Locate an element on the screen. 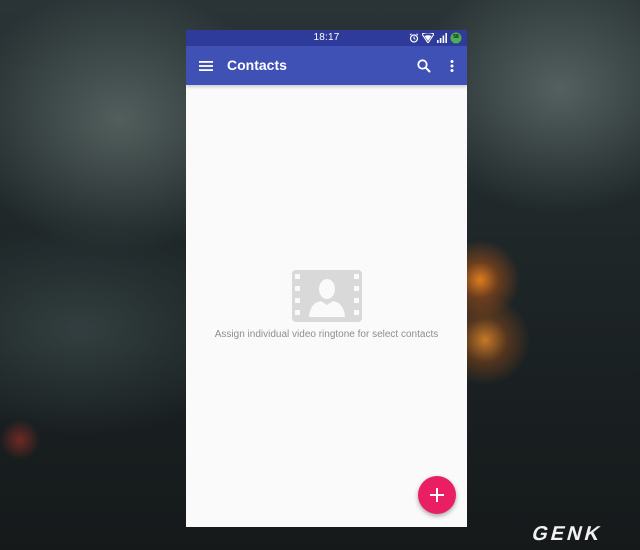 This screenshot has height=550, width=640. genk-watermark-logo: GENK is located at coordinates (578, 533).